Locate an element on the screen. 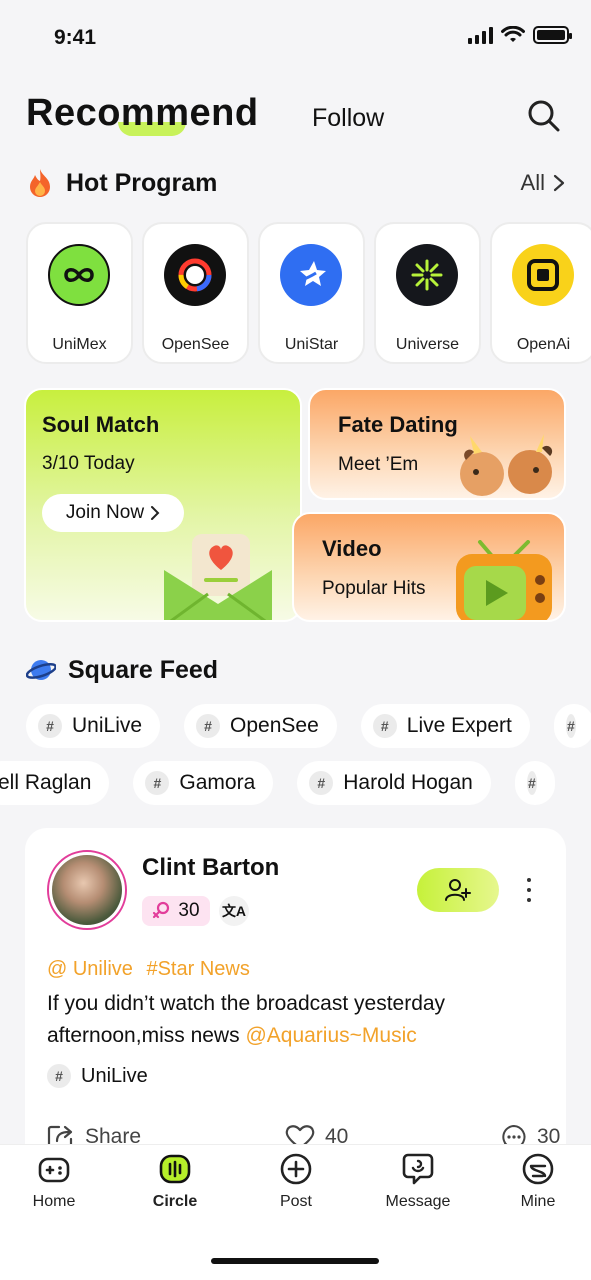 The width and height of the screenshot is (591, 1280). soul-match-card: Soul Match 3/10 Today Join Now is located at coordinates (163, 505).